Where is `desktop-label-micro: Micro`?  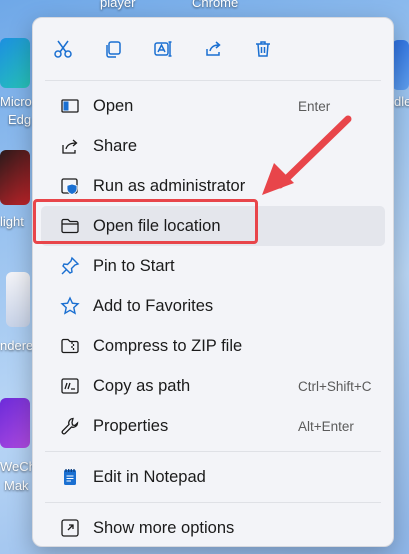 desktop-label-micro: Micro is located at coordinates (16, 101).